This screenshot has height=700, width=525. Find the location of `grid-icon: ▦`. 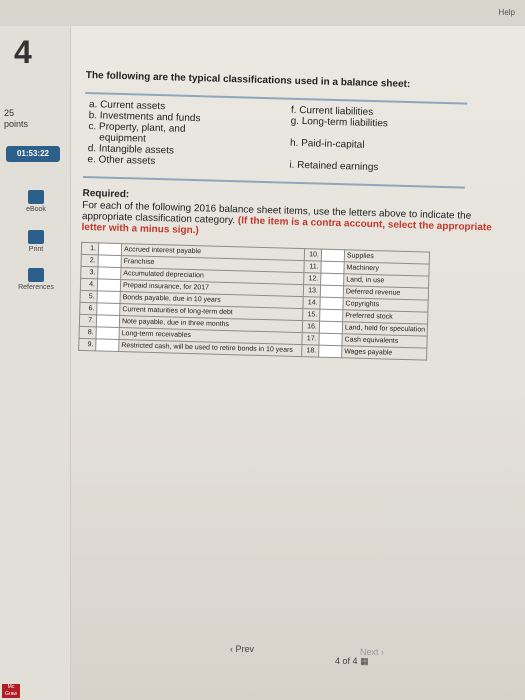

grid-icon: ▦ is located at coordinates (364, 661).